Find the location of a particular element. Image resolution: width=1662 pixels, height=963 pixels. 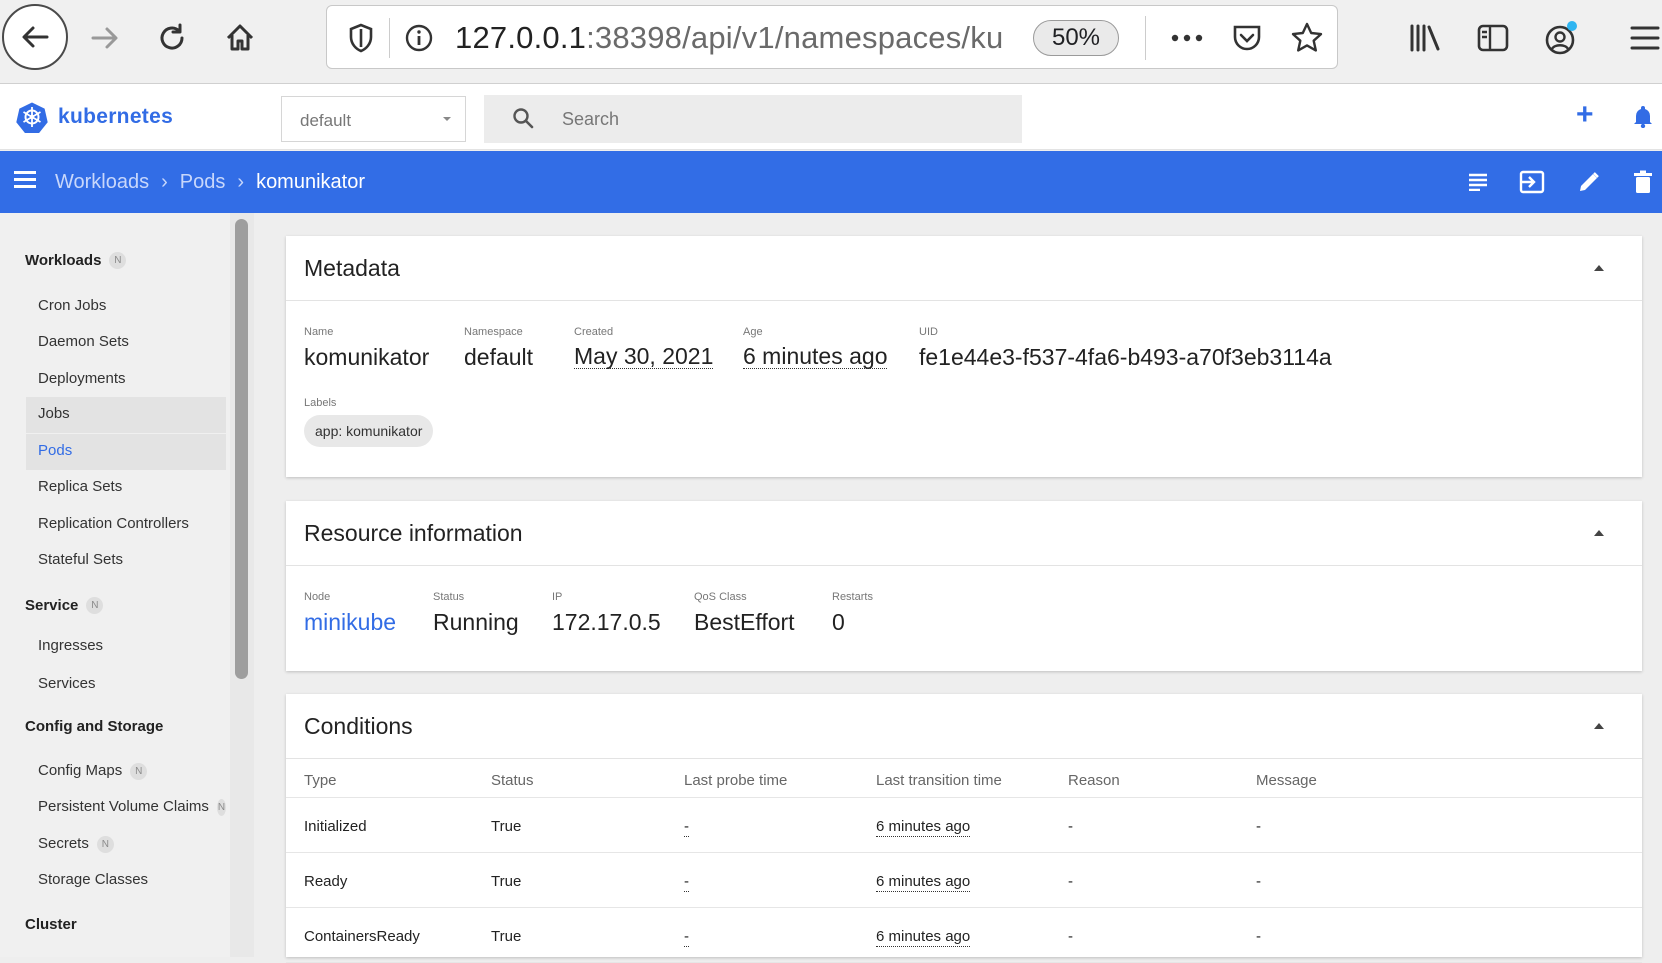

home-button is located at coordinates (240, 38).